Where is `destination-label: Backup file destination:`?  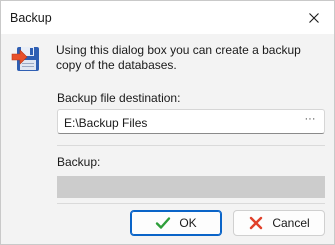 destination-label: Backup file destination: is located at coordinates (119, 98).